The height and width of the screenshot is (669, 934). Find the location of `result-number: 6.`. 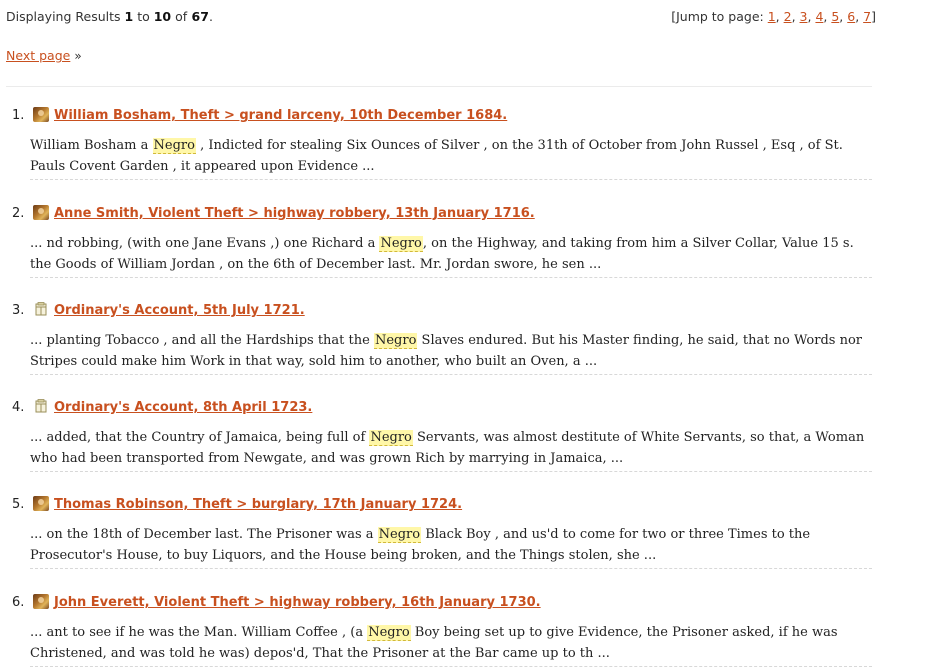

result-number: 6. is located at coordinates (18, 602).